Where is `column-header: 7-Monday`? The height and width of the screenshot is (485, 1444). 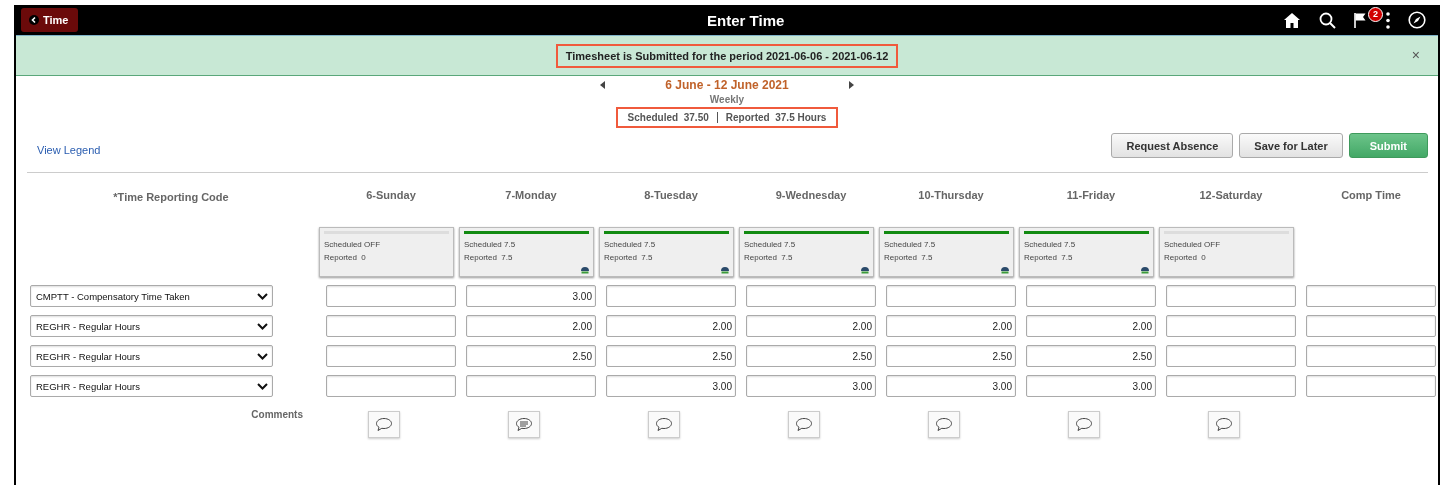
column-header: 7-Monday is located at coordinates (531, 195).